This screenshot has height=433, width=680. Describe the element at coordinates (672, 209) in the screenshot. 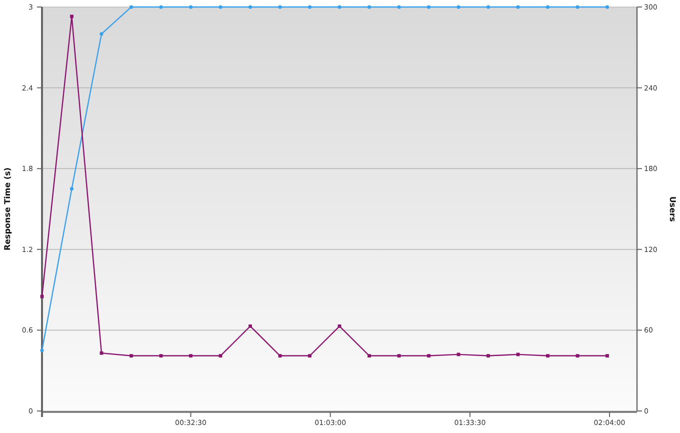

I see `axis-title: Users` at that location.